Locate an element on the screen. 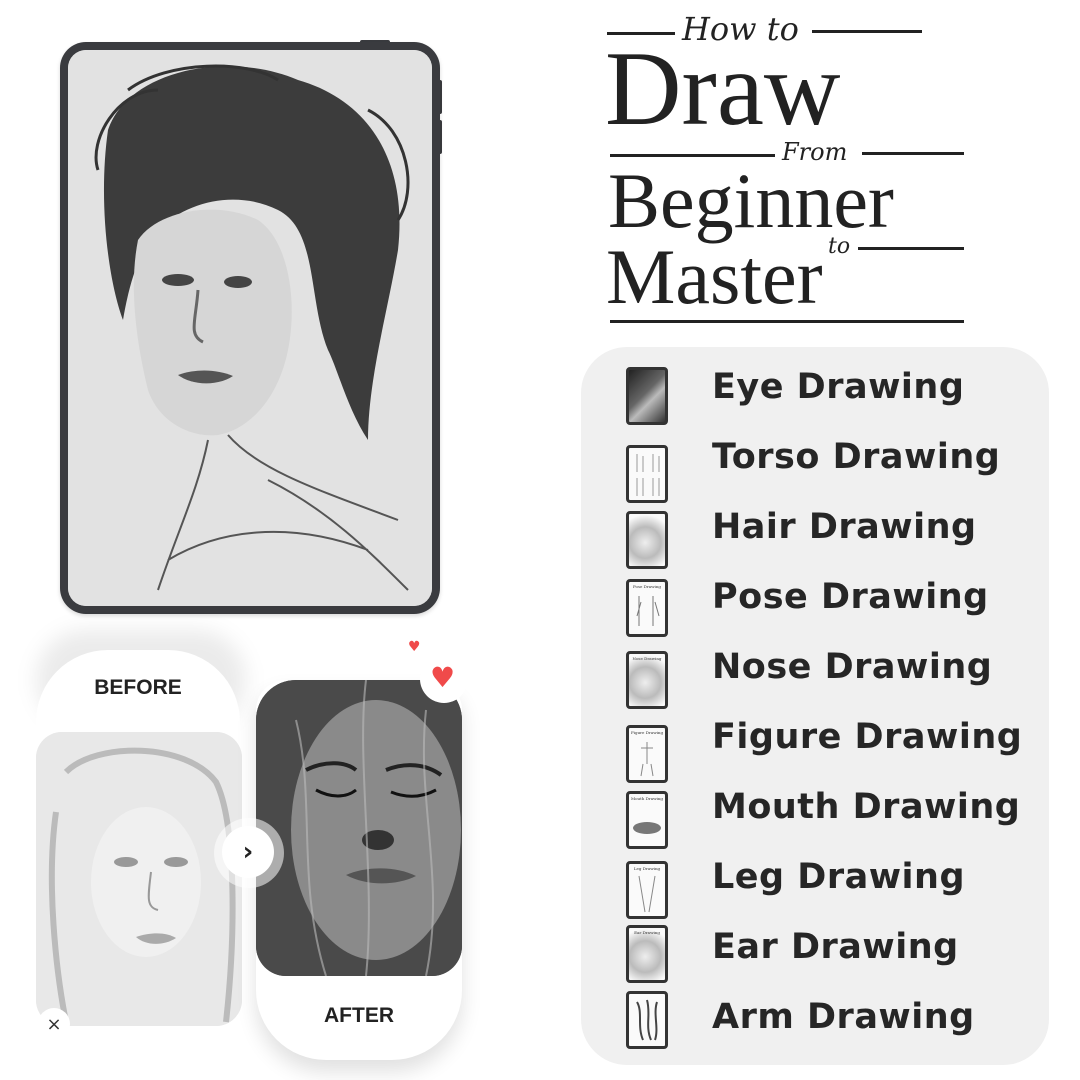  close-icon: × is located at coordinates (54, 1024).